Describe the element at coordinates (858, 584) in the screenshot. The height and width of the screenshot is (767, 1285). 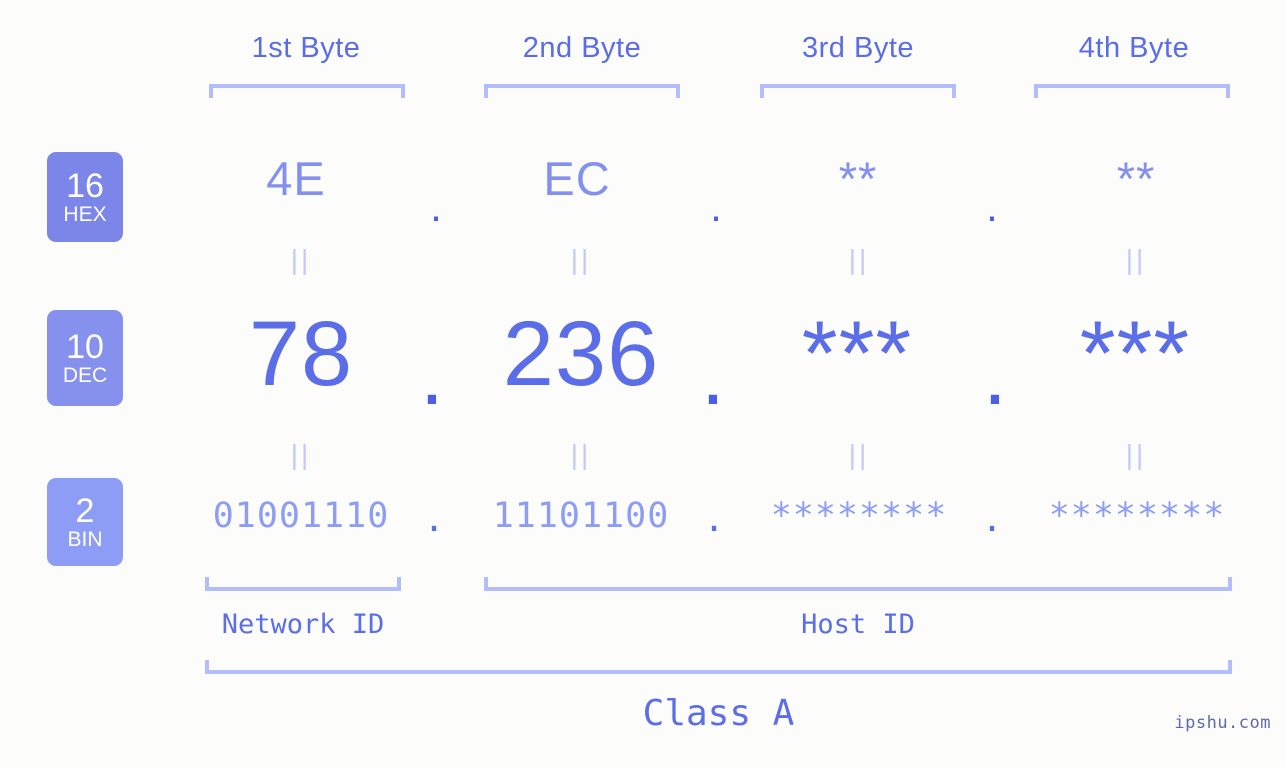
I see `host-id-bracket` at that location.